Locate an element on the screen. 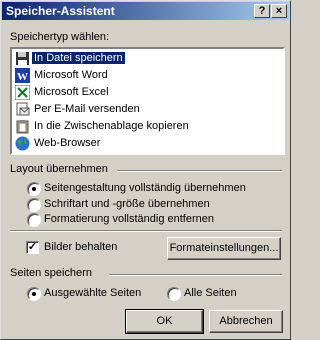  radio-page-layout-label: Seitengestaltung vollständig übernehmen is located at coordinates (145, 188).